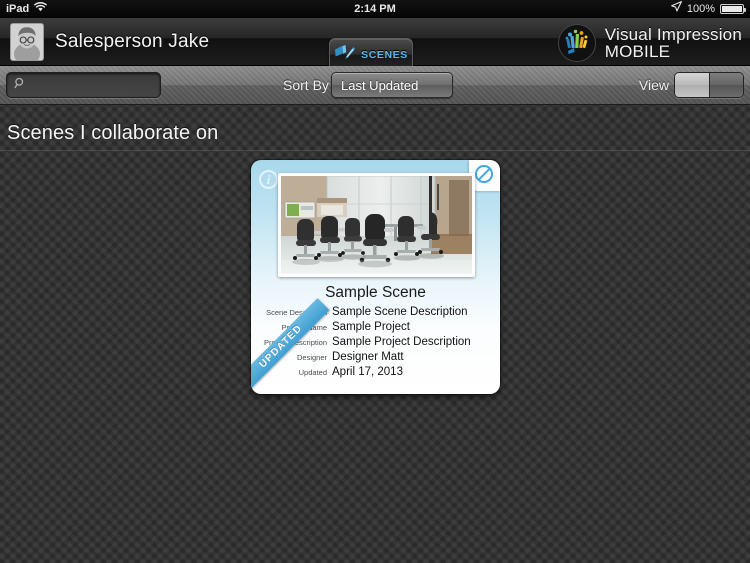 The height and width of the screenshot is (563, 750). What do you see at coordinates (733, 9) in the screenshot?
I see `battery-icon` at bounding box center [733, 9].